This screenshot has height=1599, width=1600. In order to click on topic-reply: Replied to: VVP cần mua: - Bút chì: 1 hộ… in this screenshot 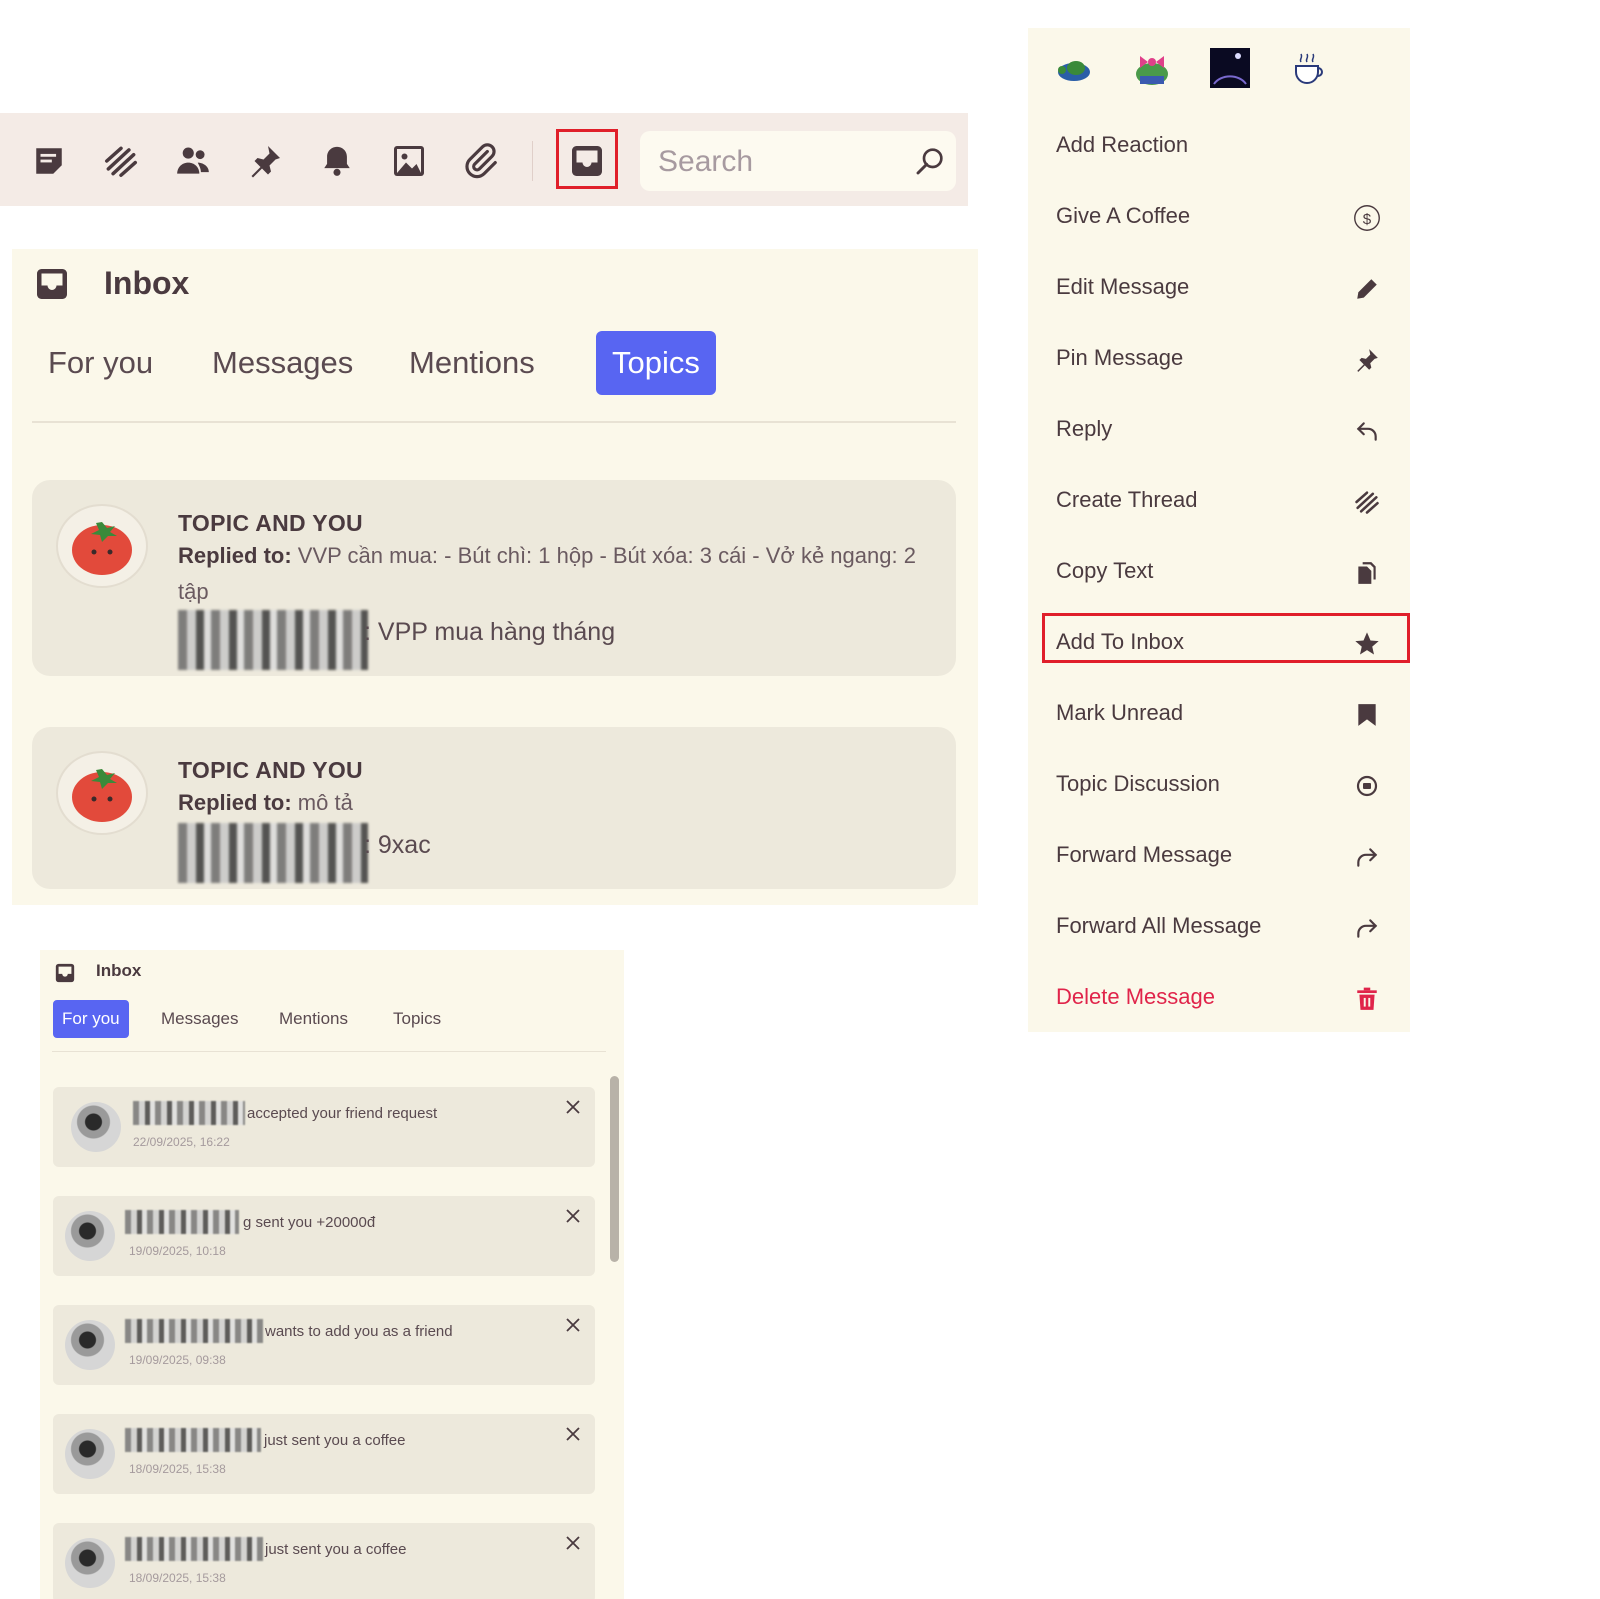, I will do `click(558, 574)`.